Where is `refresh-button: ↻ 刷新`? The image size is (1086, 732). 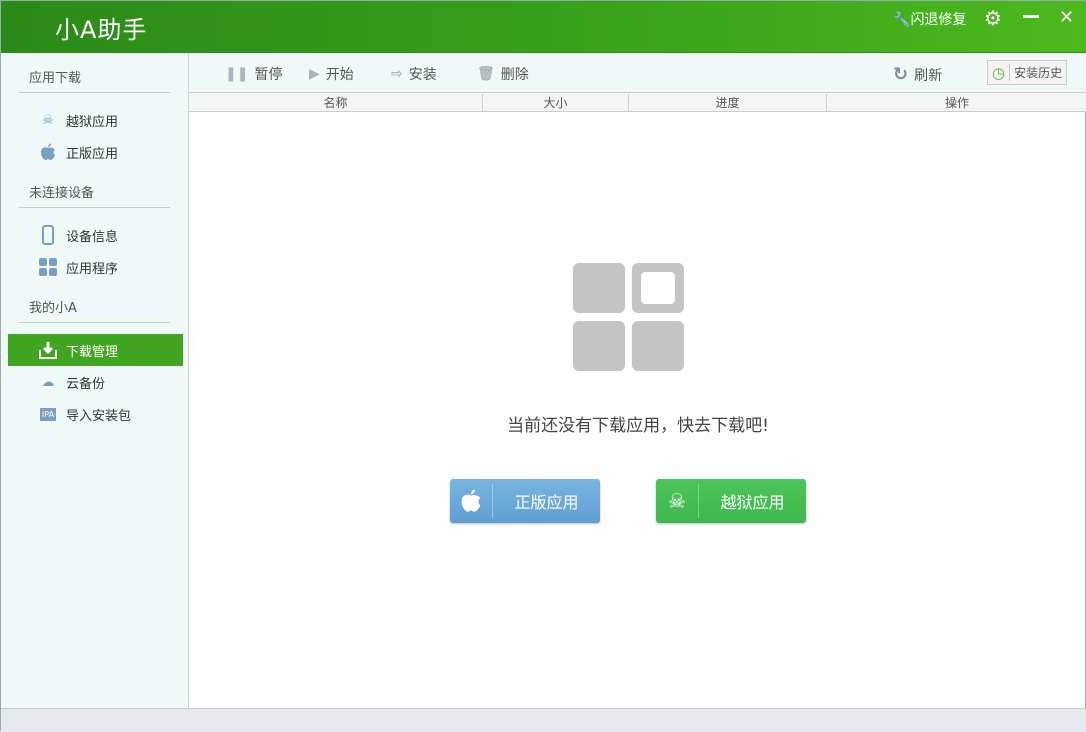 refresh-button: ↻ 刷新 is located at coordinates (917, 74).